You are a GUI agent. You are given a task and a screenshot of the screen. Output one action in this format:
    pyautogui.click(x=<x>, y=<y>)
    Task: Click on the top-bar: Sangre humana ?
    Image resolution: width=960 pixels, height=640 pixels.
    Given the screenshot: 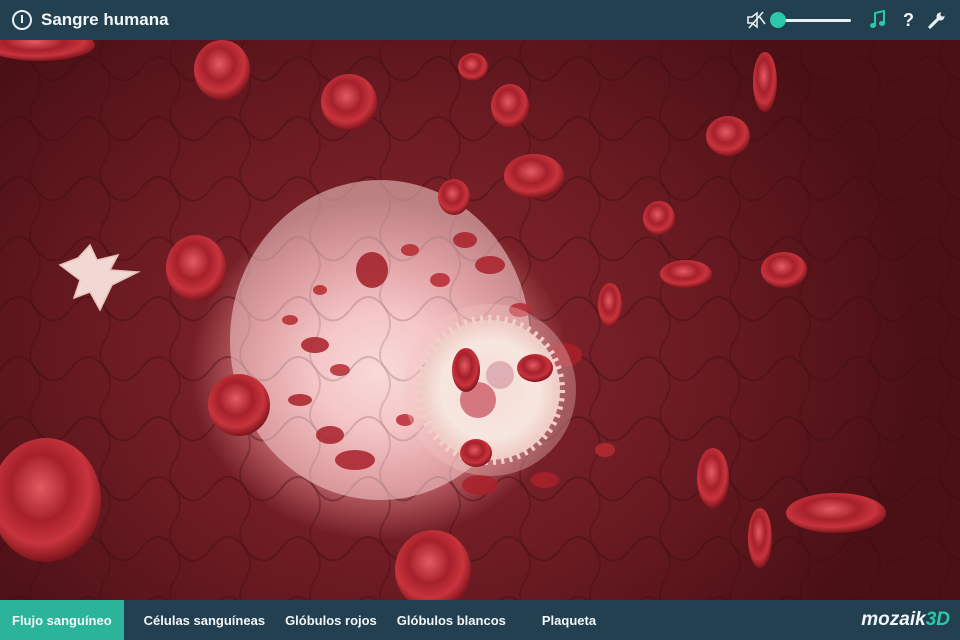 What is the action you would take?
    pyautogui.click(x=480, y=20)
    